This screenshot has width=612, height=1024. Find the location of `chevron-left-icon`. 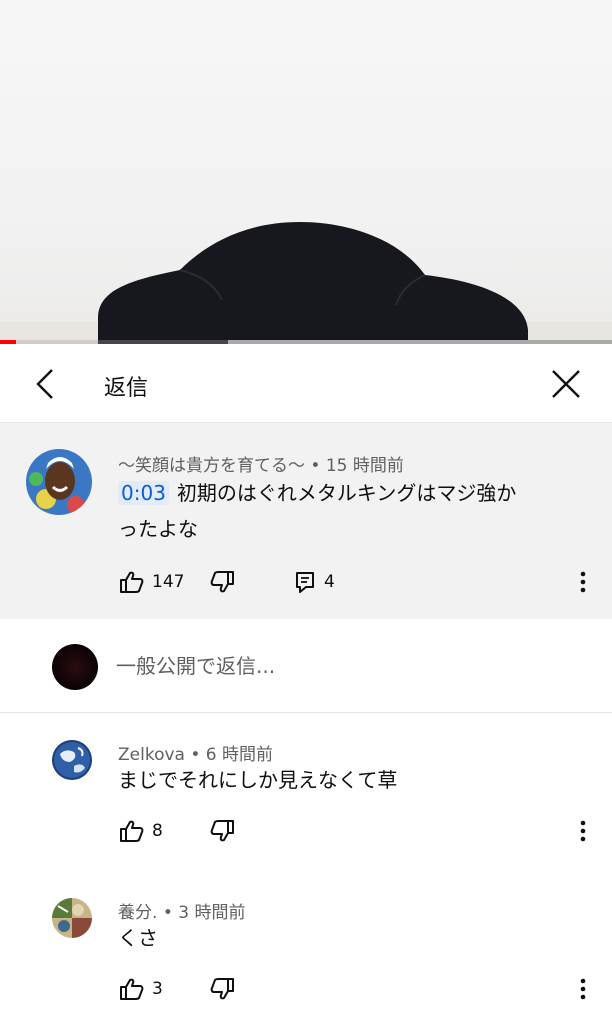

chevron-left-icon is located at coordinates (44, 384).